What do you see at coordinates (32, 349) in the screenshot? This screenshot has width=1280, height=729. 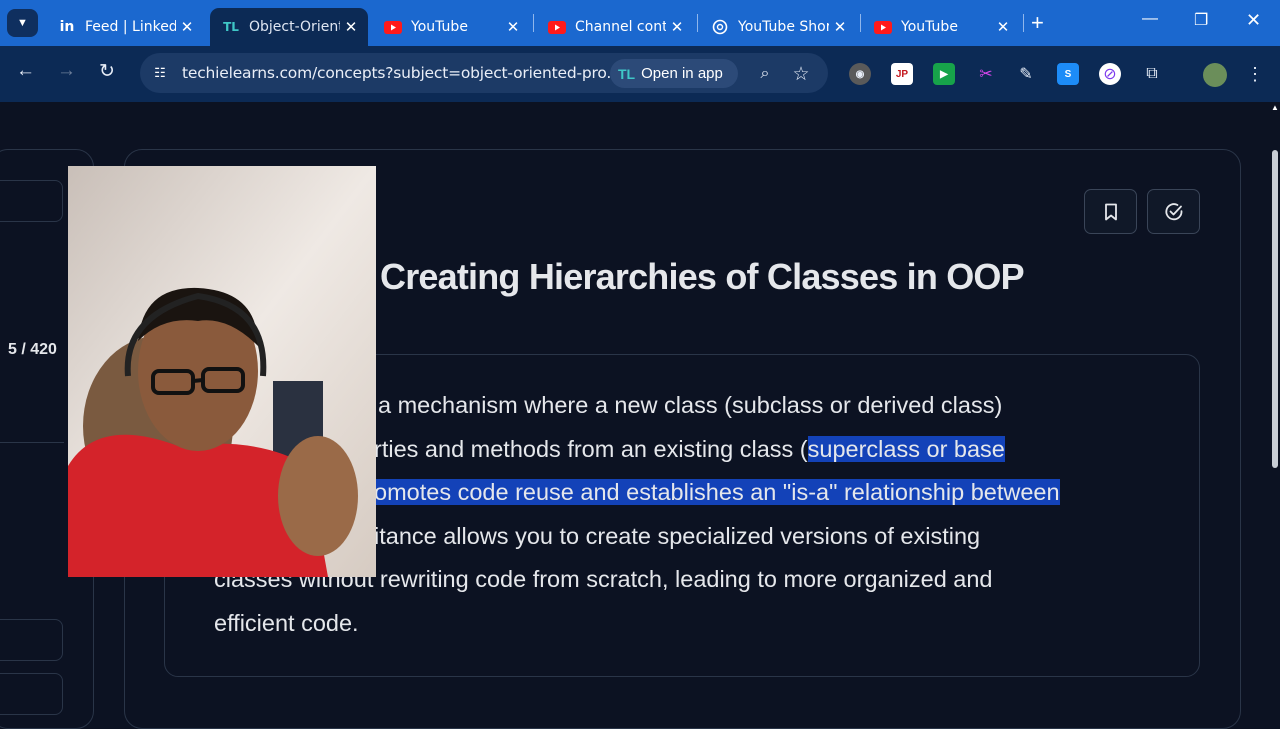 I see `concept-counter: 5 / 420` at bounding box center [32, 349].